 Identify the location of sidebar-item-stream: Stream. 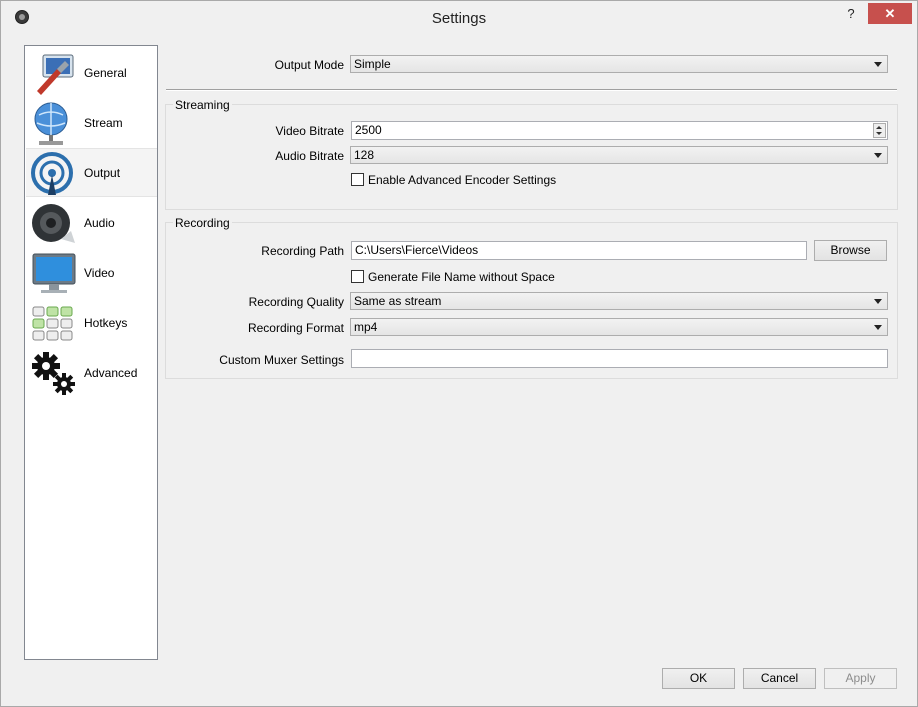
(91, 123).